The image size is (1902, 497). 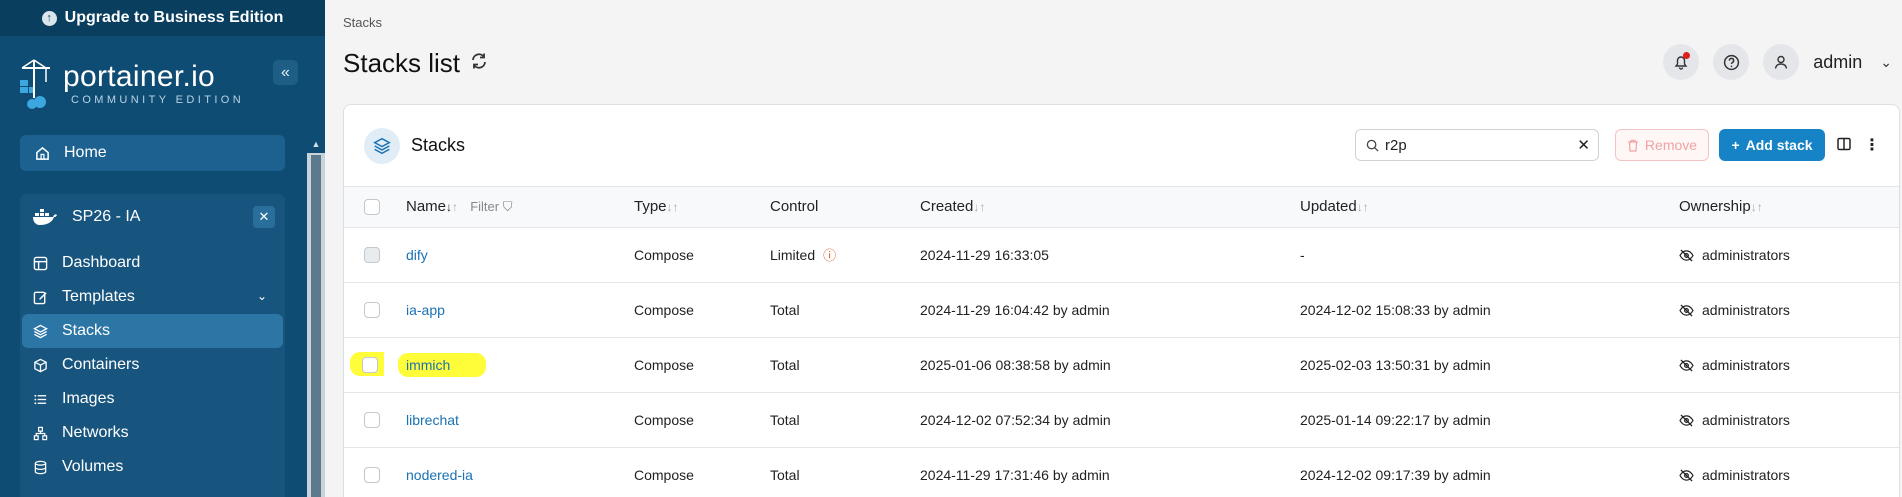 I want to click on column-header-created: Created↓↑, so click(x=1110, y=207).